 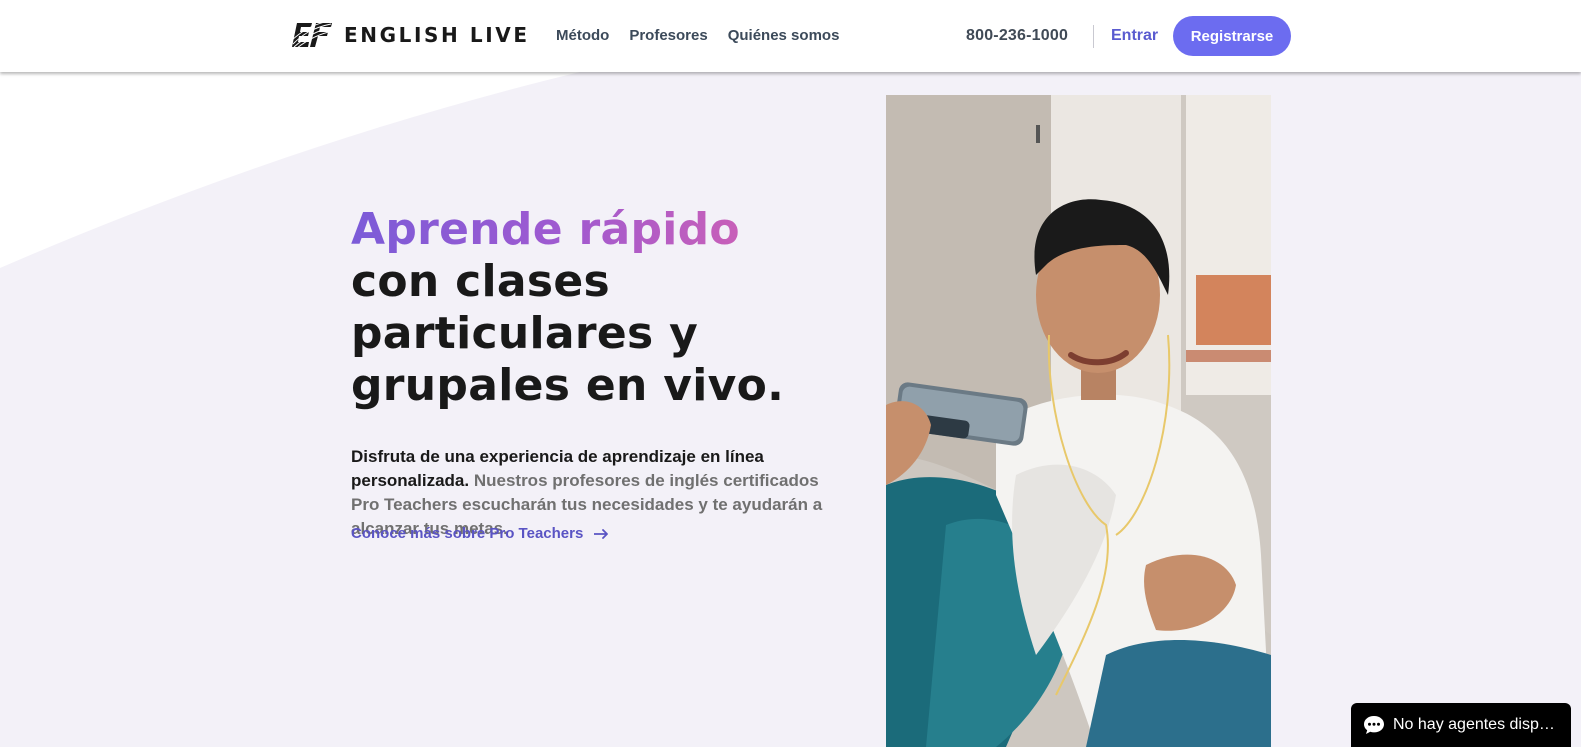 What do you see at coordinates (1093, 36) in the screenshot?
I see `header-divider` at bounding box center [1093, 36].